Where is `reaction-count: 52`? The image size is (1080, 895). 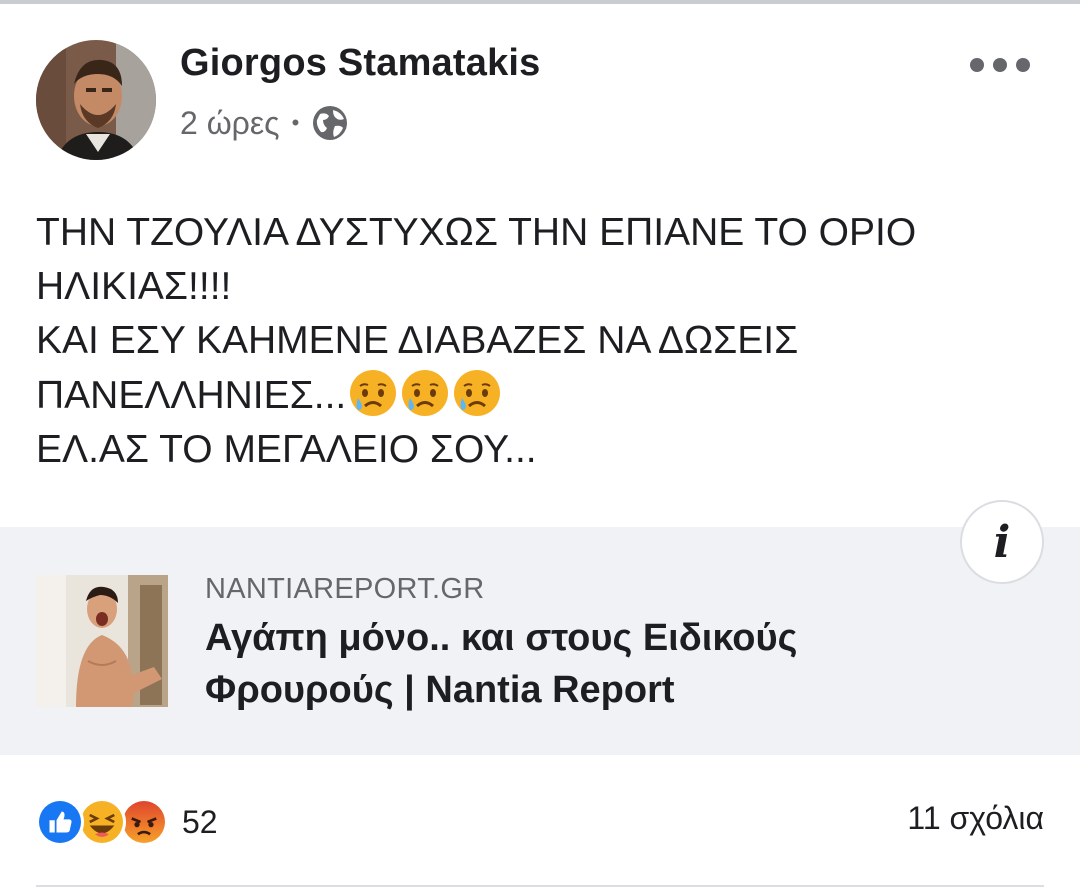
reaction-count: 52 is located at coordinates (200, 821).